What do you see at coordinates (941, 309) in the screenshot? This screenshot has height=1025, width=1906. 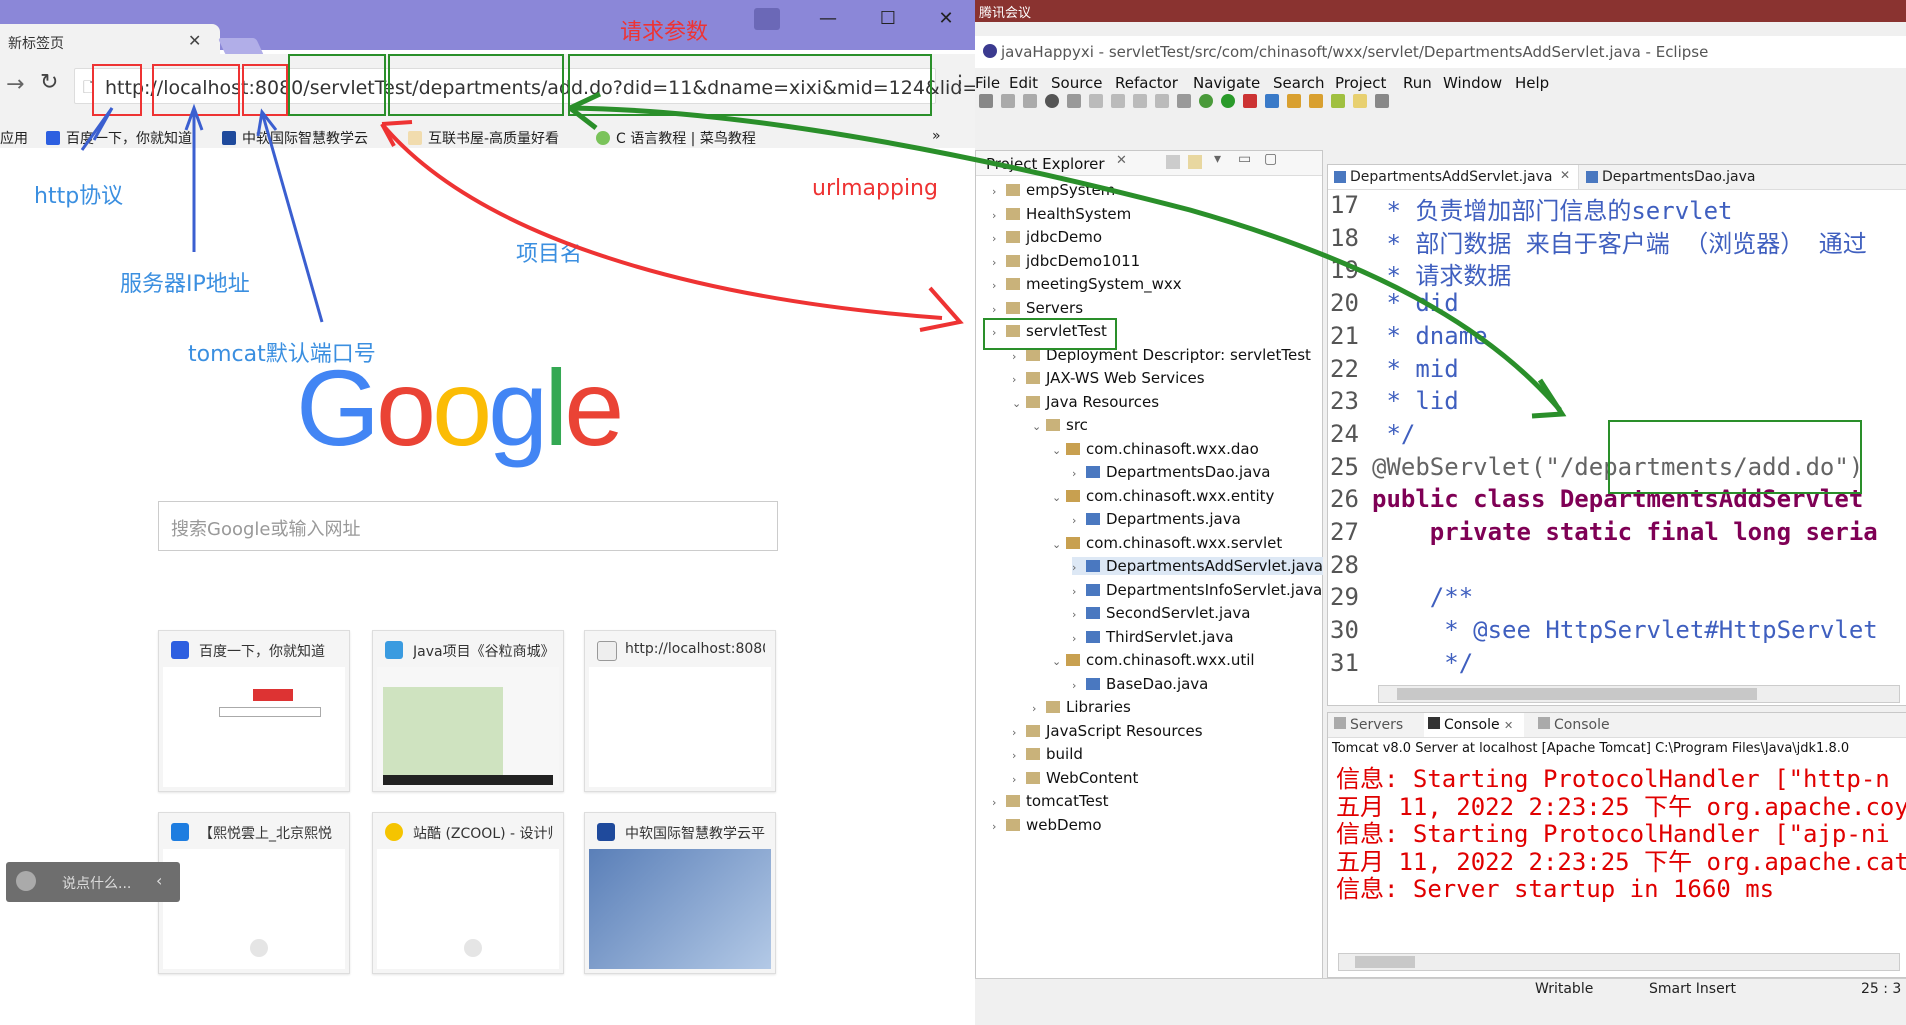 I see `arrow-red-head-right` at bounding box center [941, 309].